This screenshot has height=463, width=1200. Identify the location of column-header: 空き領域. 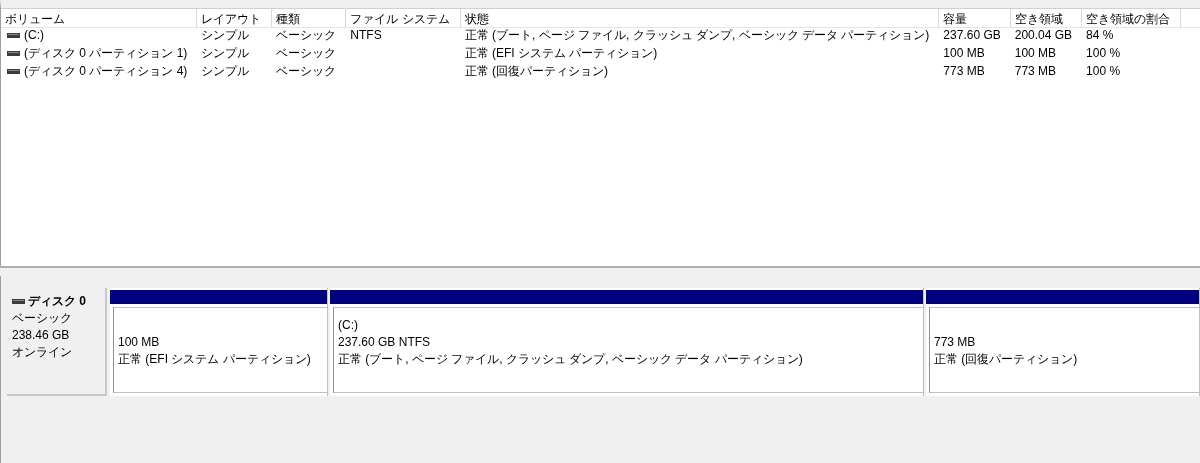
(1046, 18).